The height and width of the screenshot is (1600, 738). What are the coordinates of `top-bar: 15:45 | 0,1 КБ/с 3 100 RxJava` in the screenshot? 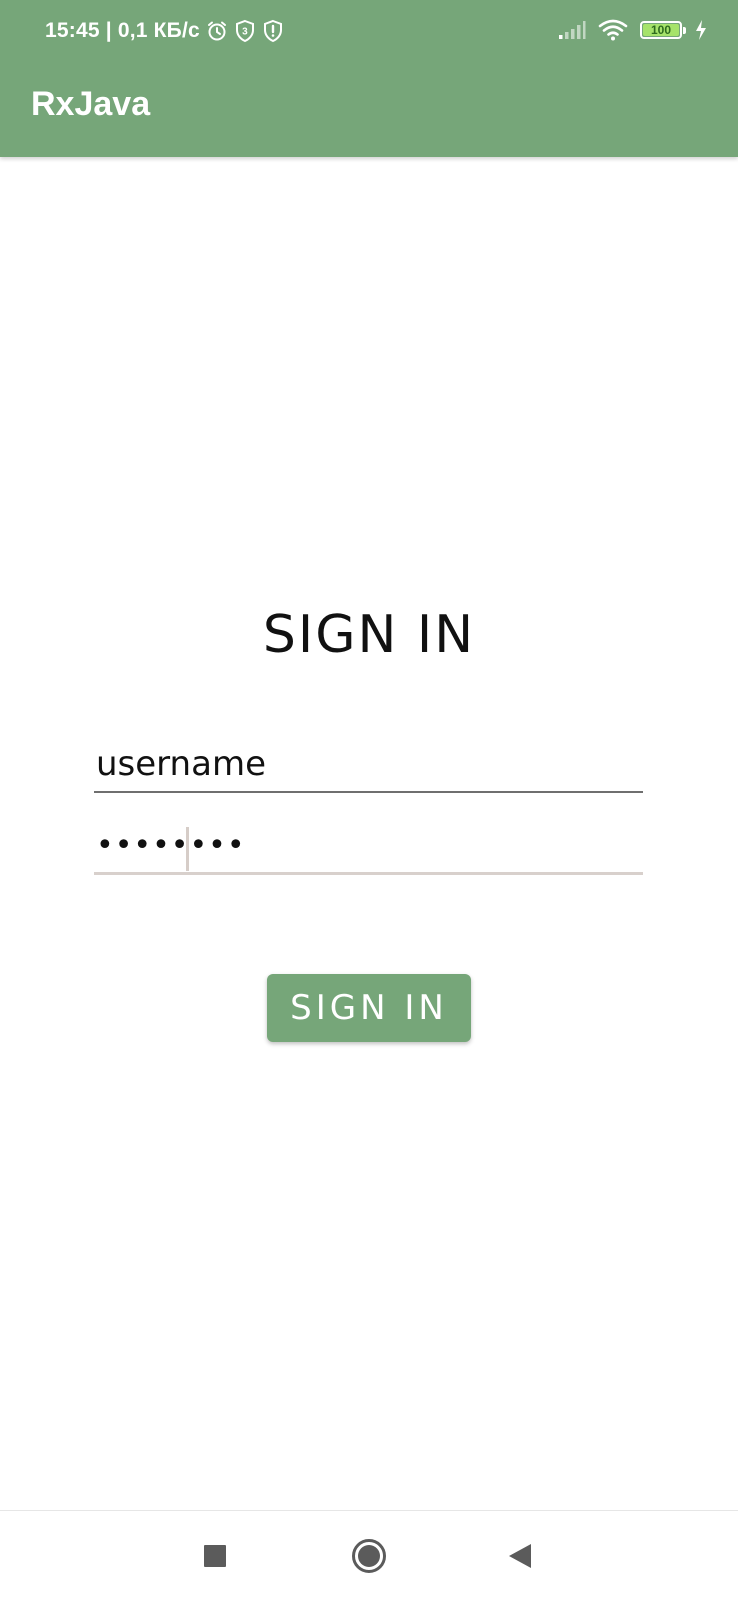 It's located at (369, 78).